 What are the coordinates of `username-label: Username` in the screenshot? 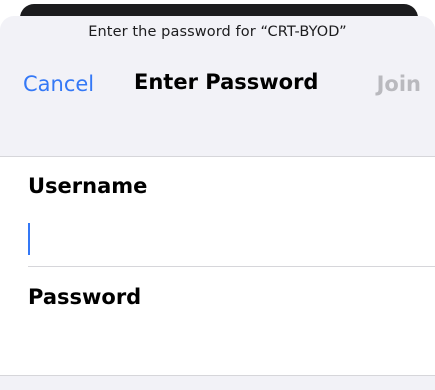 It's located at (88, 186).